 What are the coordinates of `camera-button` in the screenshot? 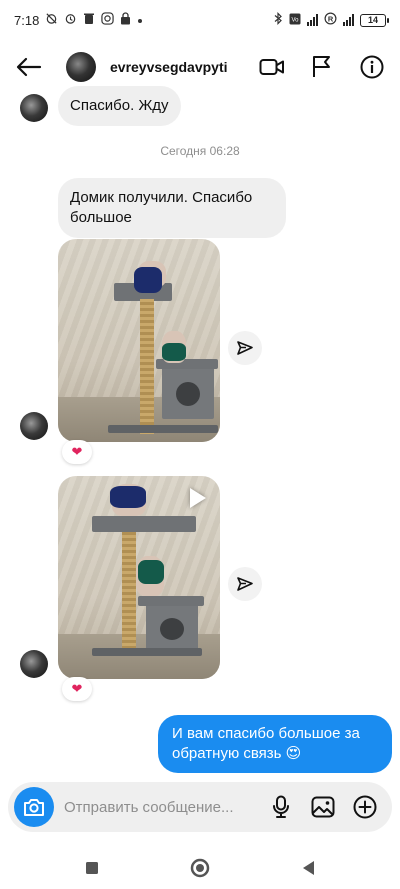 It's located at (34, 807).